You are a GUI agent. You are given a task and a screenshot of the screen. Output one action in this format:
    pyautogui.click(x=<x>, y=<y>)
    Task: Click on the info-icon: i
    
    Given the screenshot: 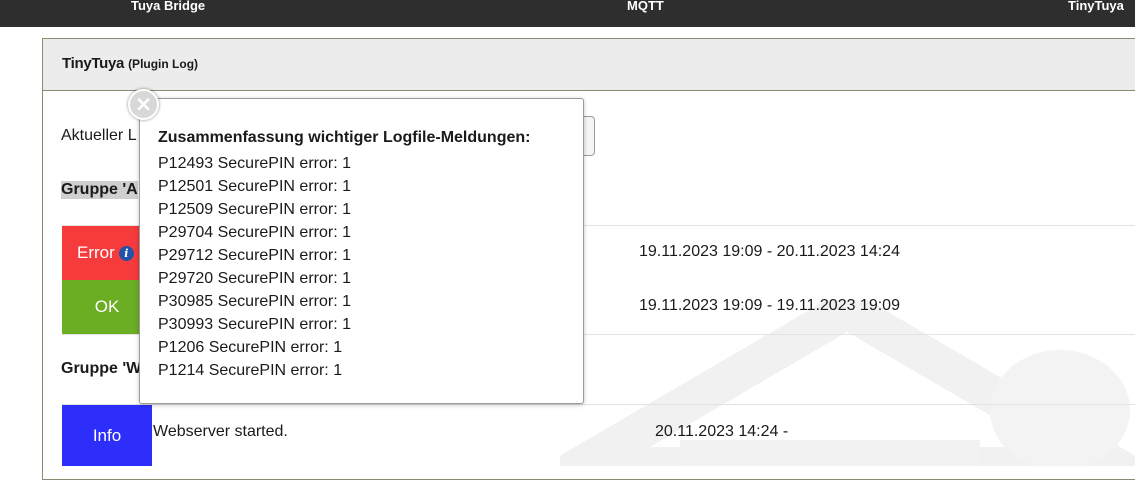 What is the action you would take?
    pyautogui.click(x=126, y=253)
    